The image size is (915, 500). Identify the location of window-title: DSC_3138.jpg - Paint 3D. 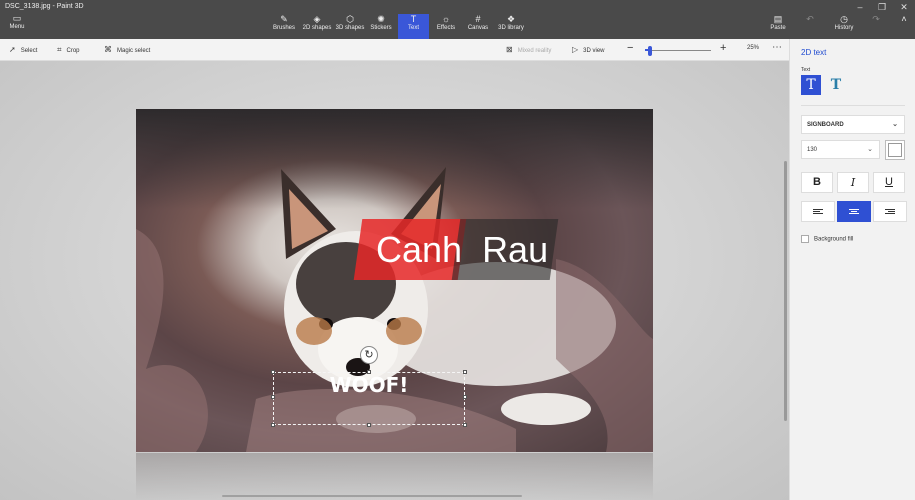
(44, 6).